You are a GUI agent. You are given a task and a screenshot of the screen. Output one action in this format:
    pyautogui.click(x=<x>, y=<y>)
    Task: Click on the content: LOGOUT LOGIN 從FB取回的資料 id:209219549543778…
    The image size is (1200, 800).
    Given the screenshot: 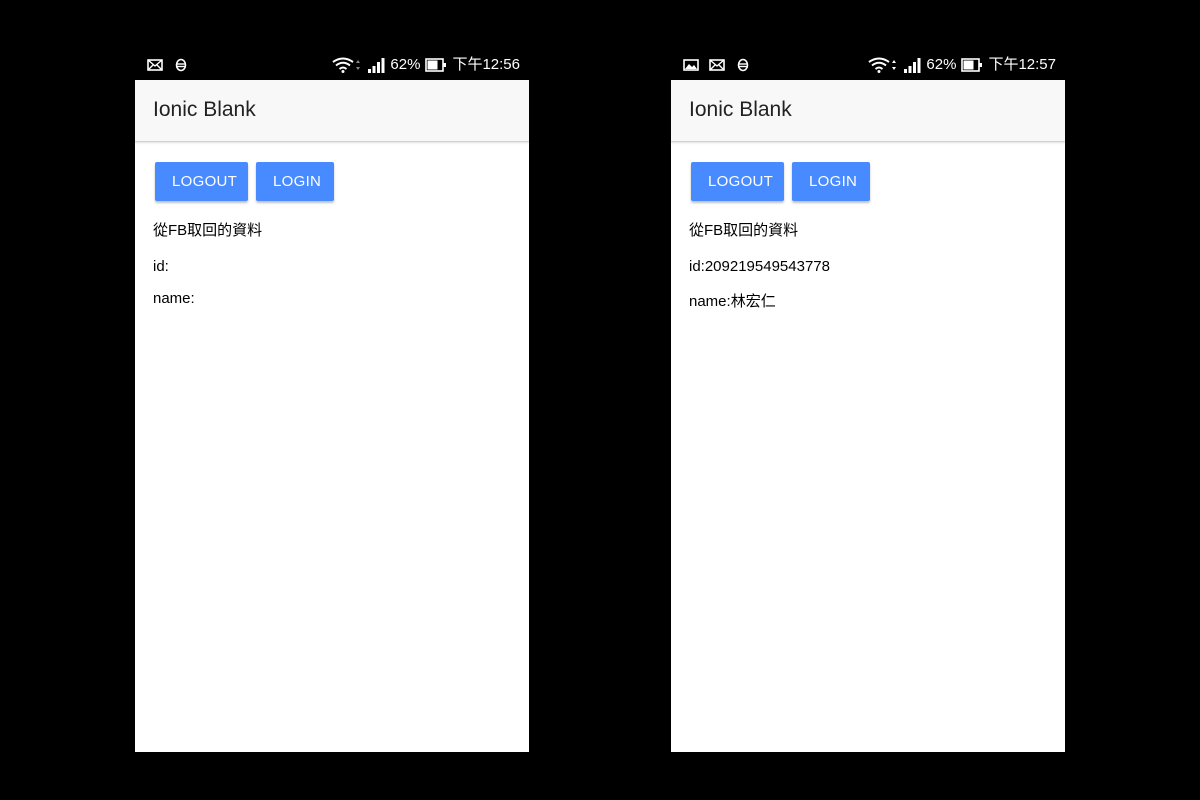 What is the action you would take?
    pyautogui.click(x=868, y=226)
    